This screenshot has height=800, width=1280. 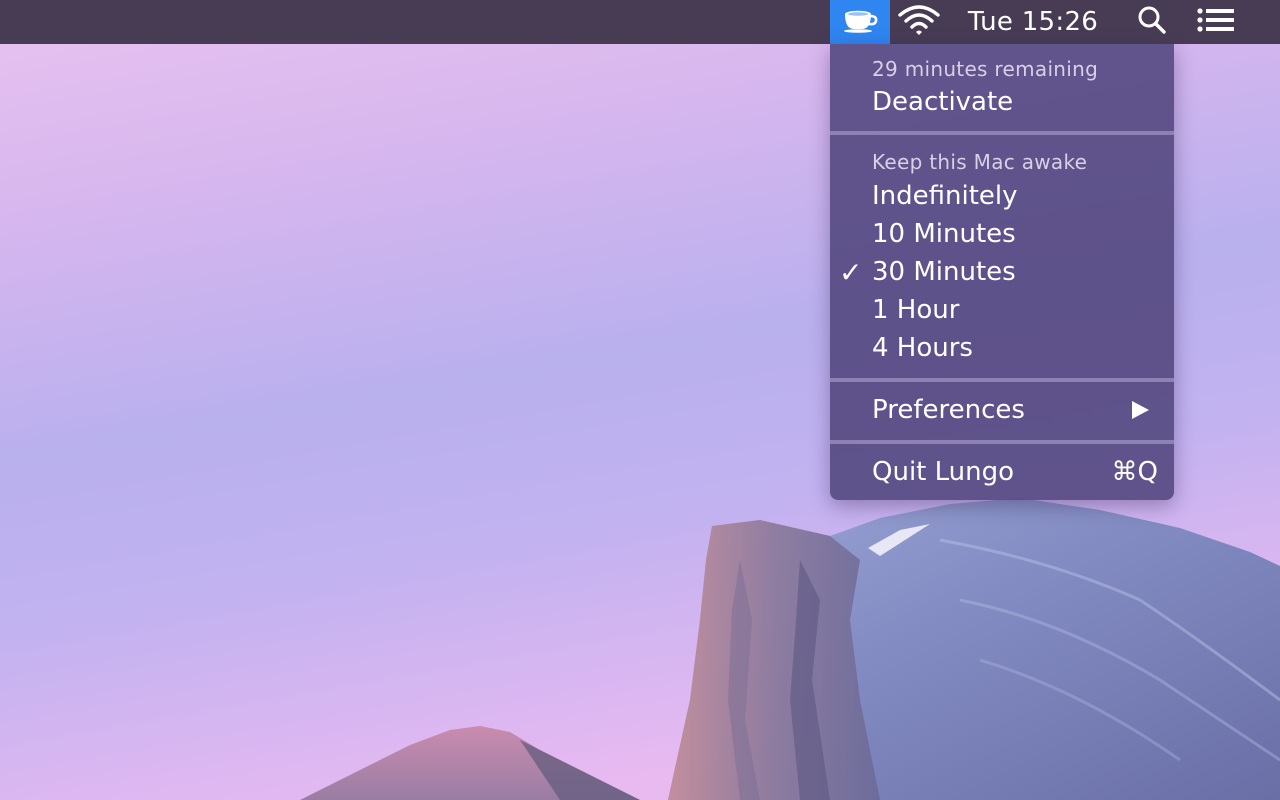 I want to click on deactivate-menu-item: Deactivate, so click(x=1002, y=102).